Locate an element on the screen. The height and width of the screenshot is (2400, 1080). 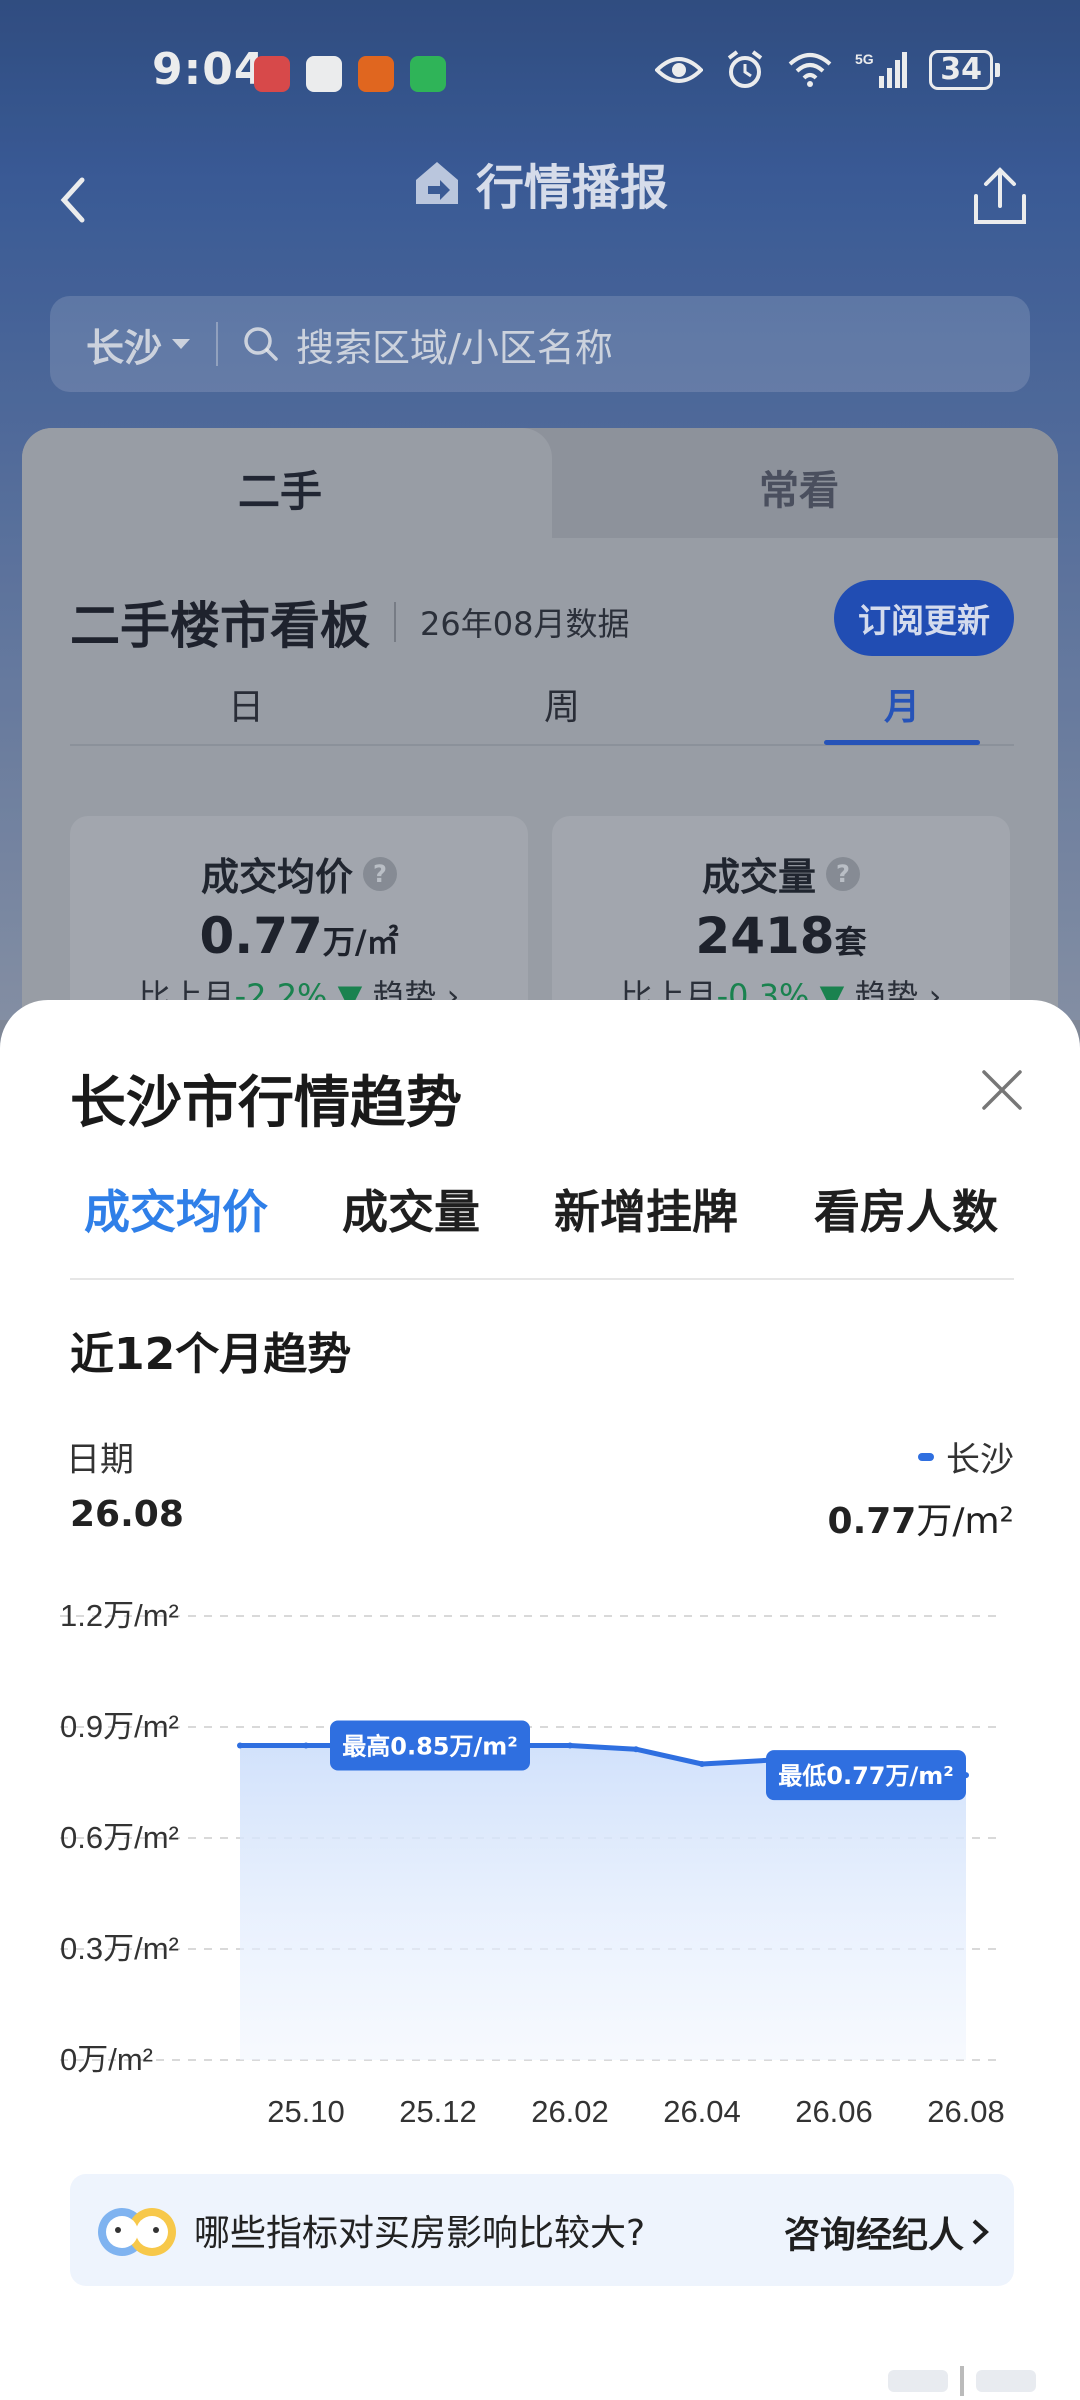
consult-agent-link: 咨询经纪人 is located at coordinates (887, 2232).